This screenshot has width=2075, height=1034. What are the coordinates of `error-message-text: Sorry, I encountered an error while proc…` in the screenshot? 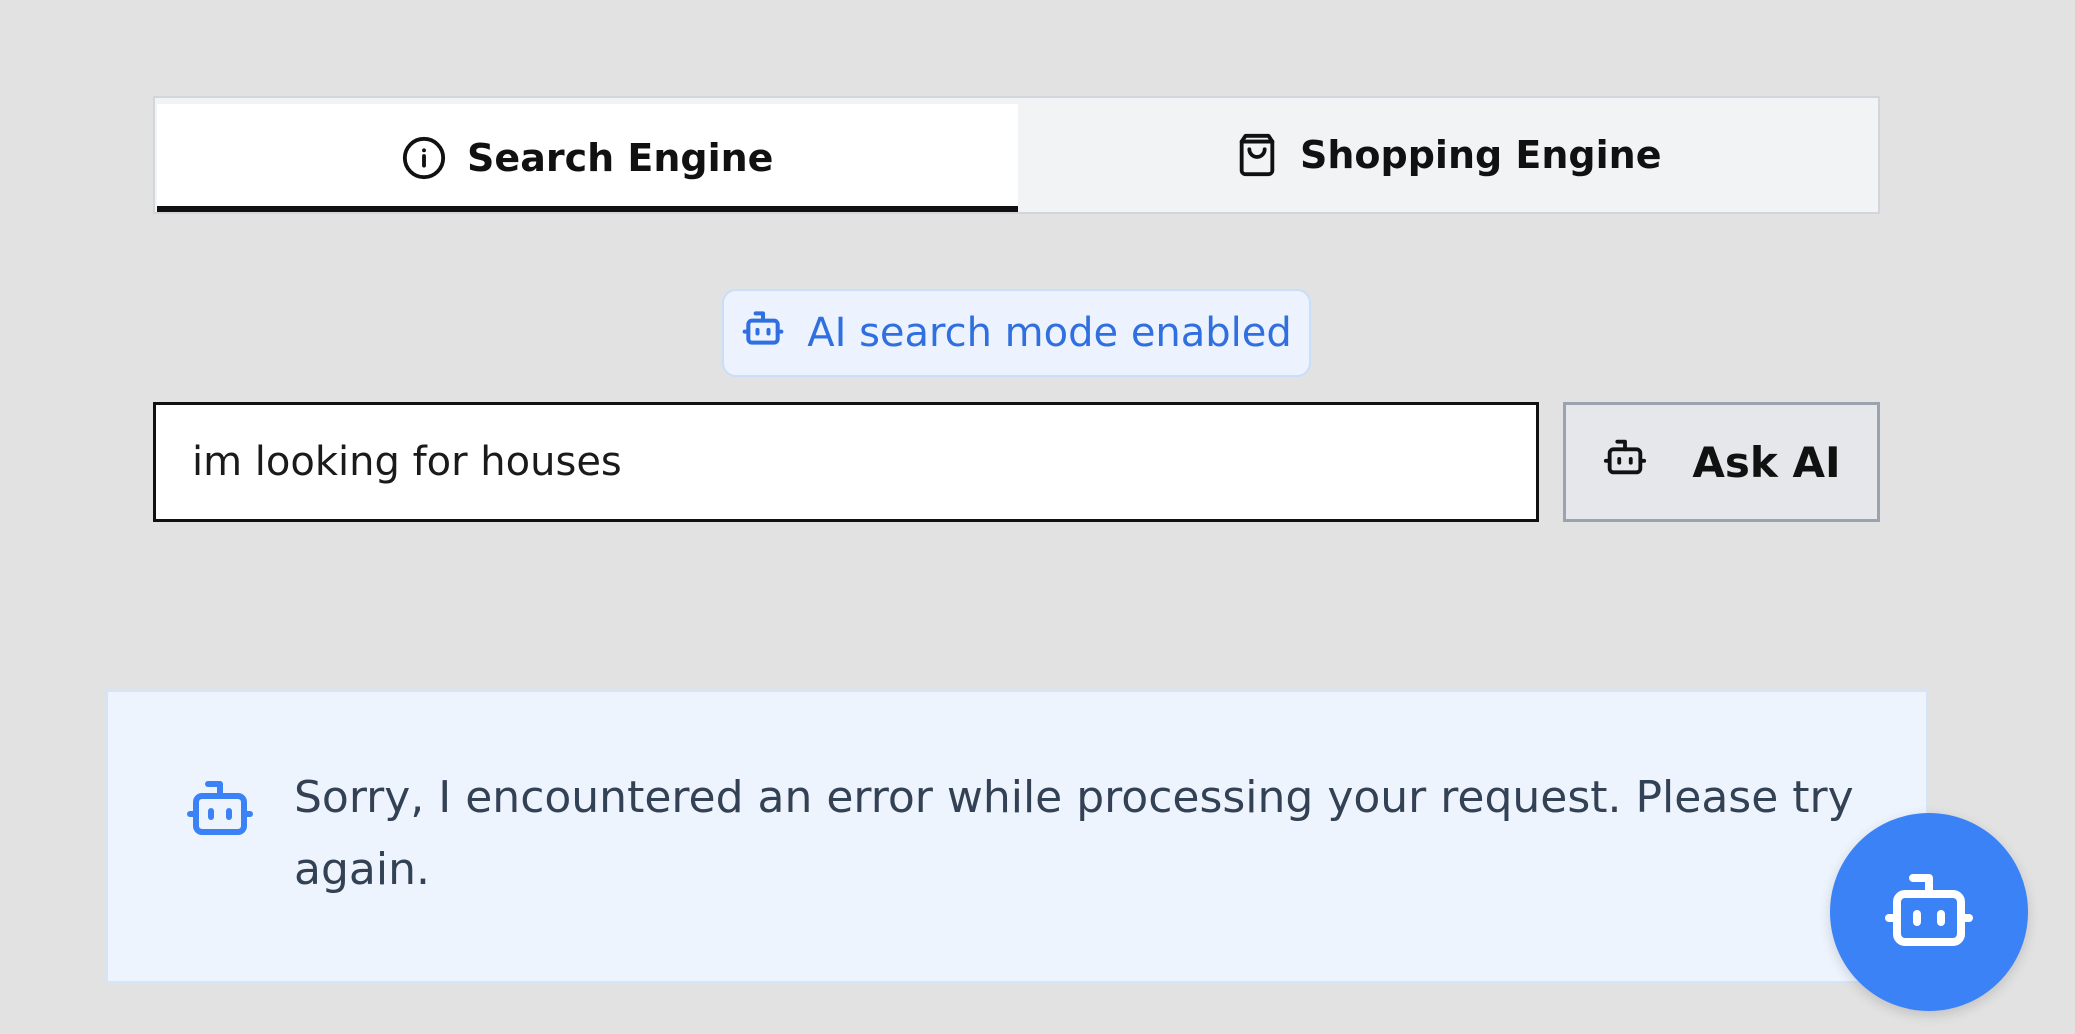 It's located at (1074, 833).